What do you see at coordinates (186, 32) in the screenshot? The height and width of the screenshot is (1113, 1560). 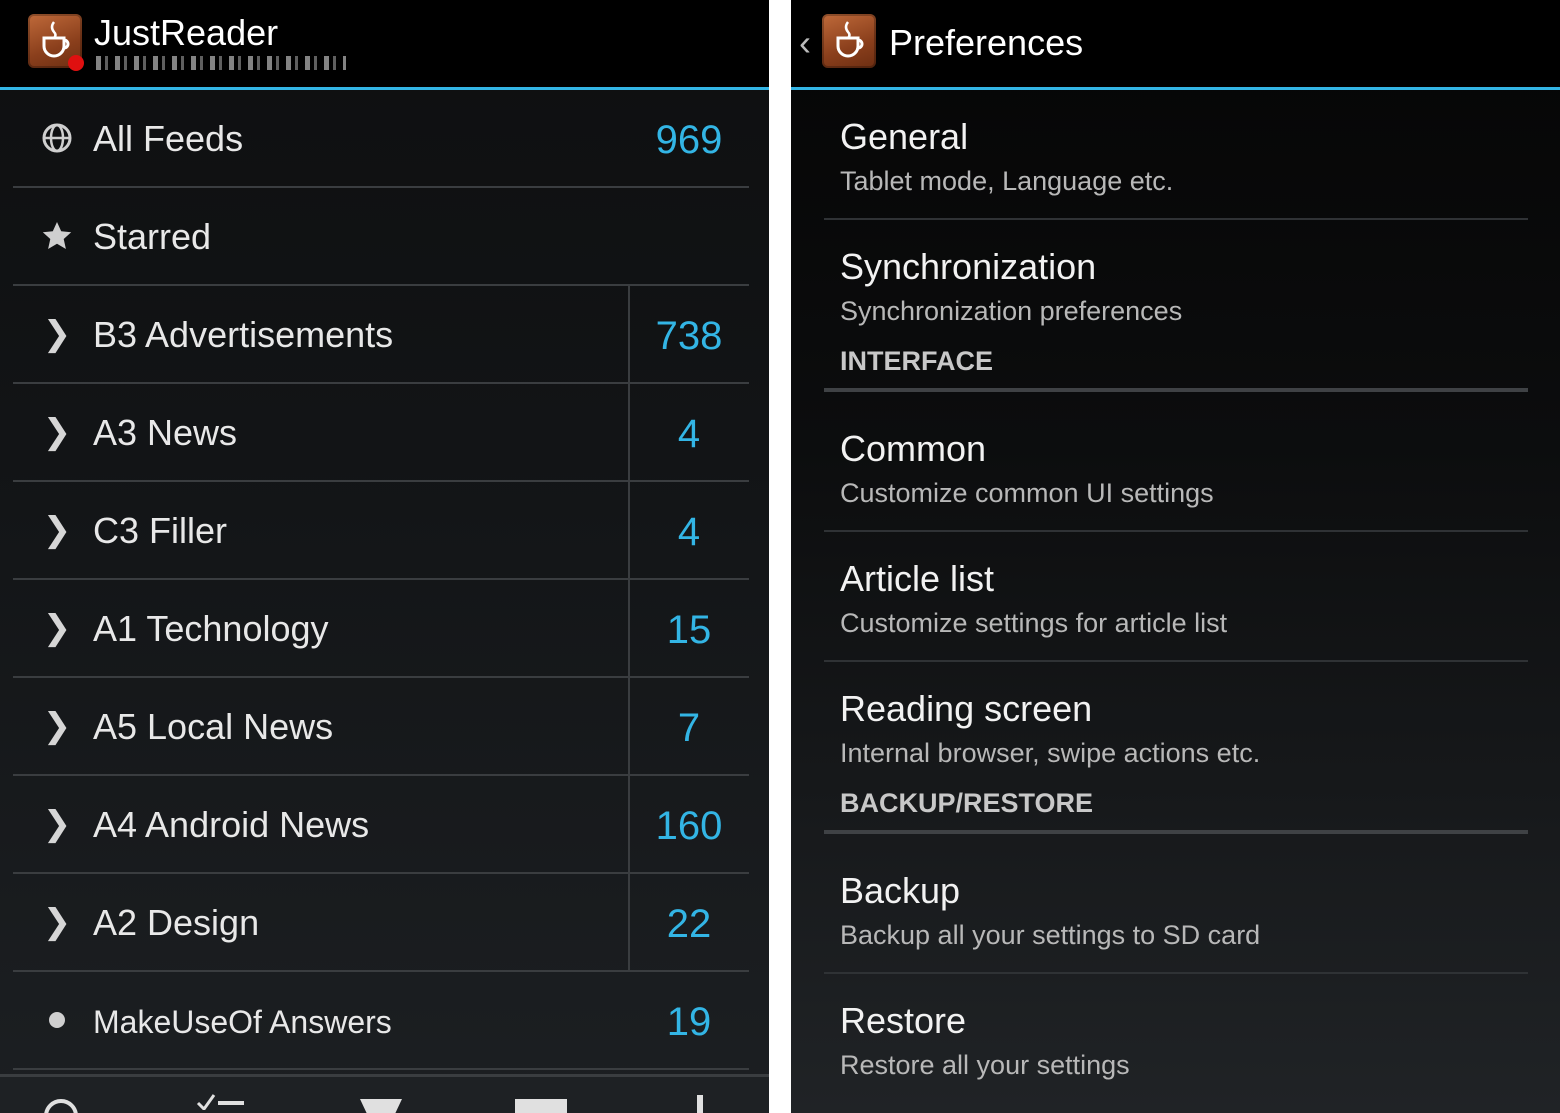 I see `app-title: JustReader` at bounding box center [186, 32].